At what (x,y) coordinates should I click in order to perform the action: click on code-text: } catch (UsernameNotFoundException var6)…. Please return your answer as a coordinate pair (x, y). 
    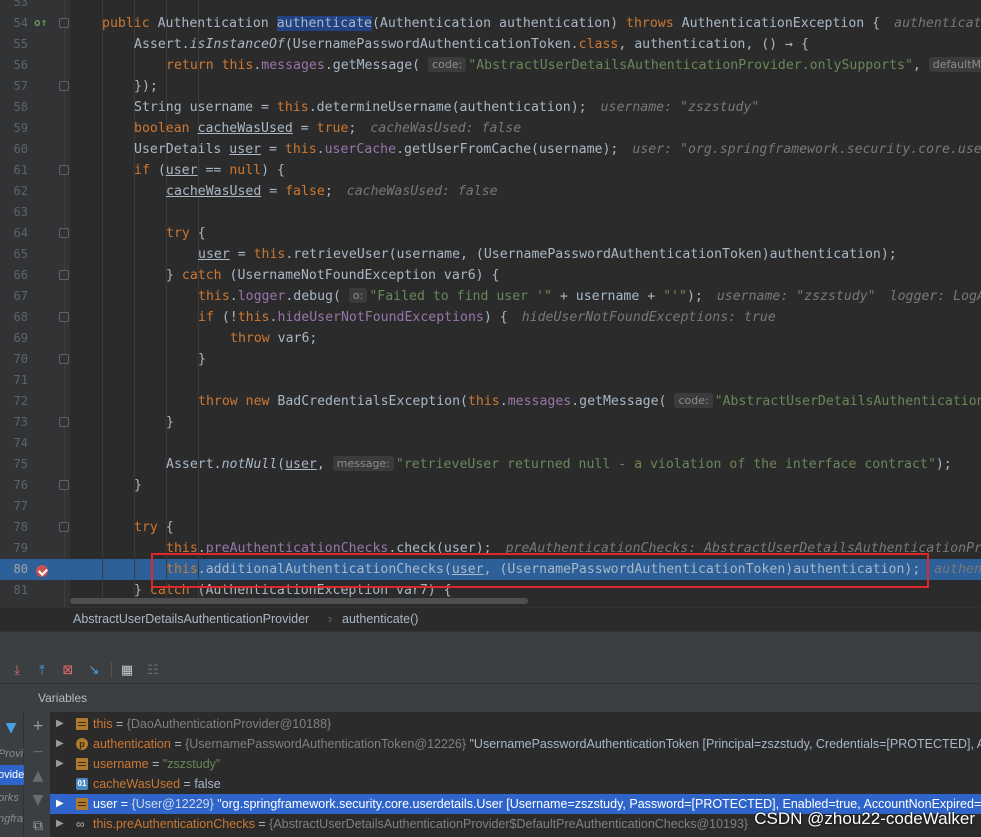
    Looking at the image, I should click on (284, 275).